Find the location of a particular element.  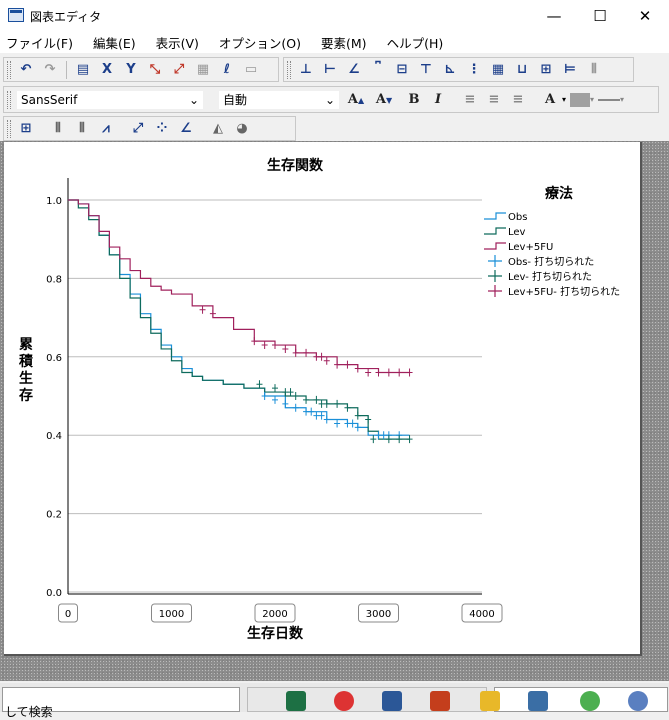

search-box: して検索 is located at coordinates (121, 703).